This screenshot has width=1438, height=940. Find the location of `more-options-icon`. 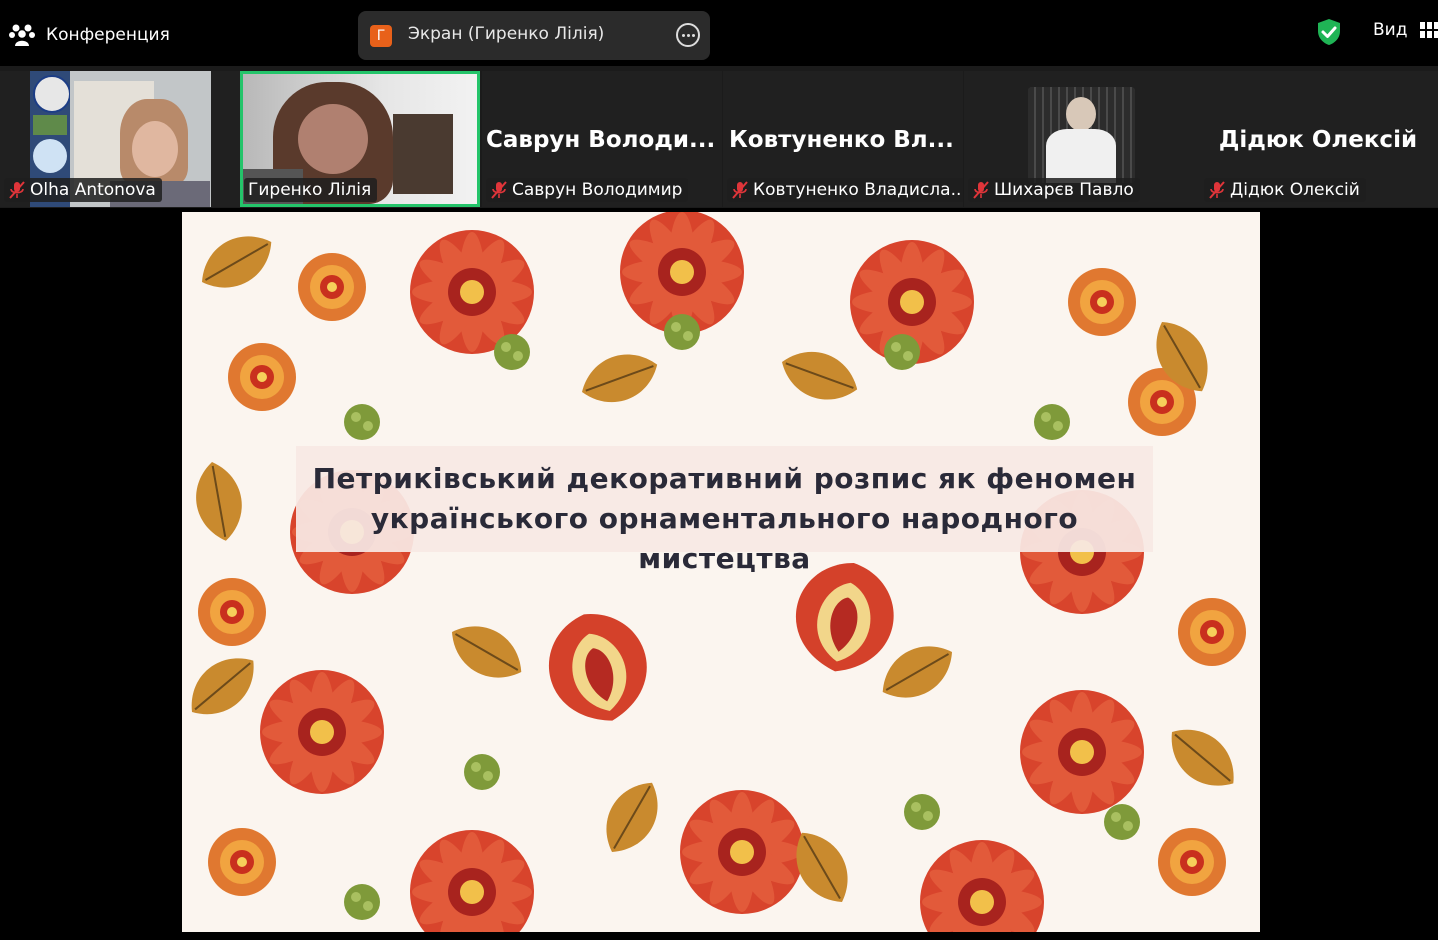

more-options-icon is located at coordinates (688, 35).